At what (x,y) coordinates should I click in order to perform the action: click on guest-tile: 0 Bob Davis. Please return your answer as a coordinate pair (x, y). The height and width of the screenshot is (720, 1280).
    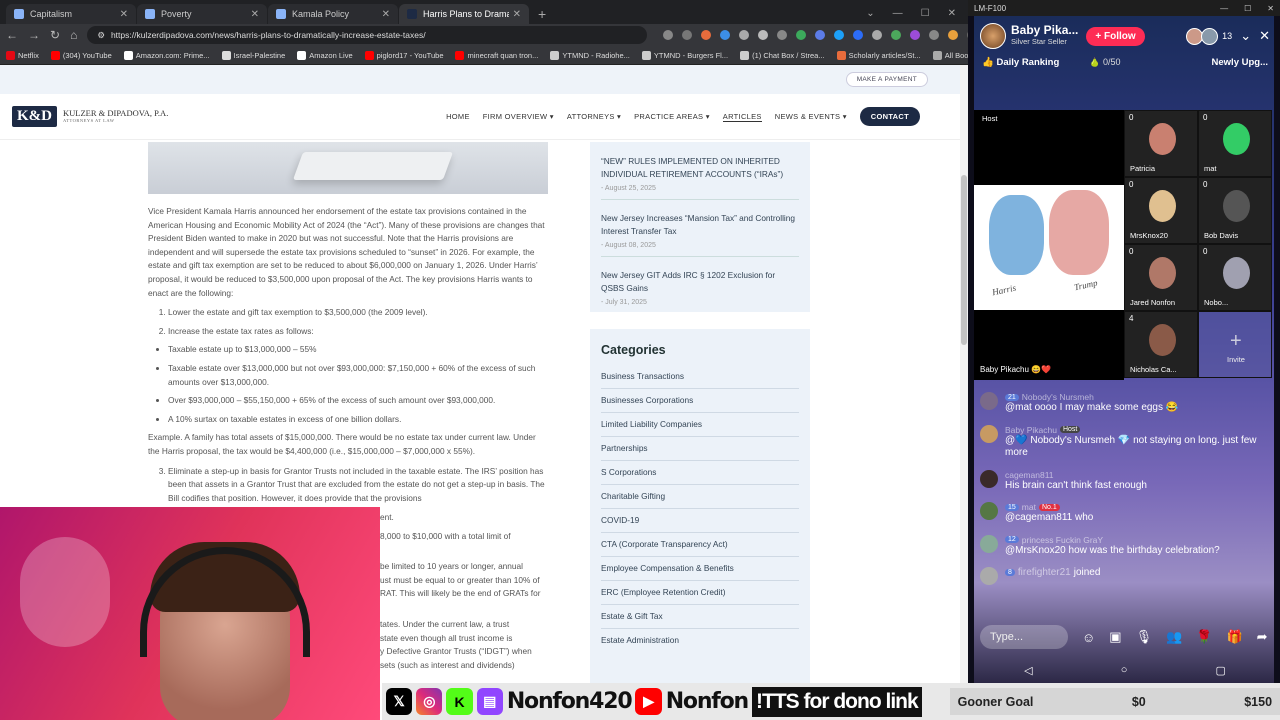
    Looking at the image, I should click on (1235, 210).